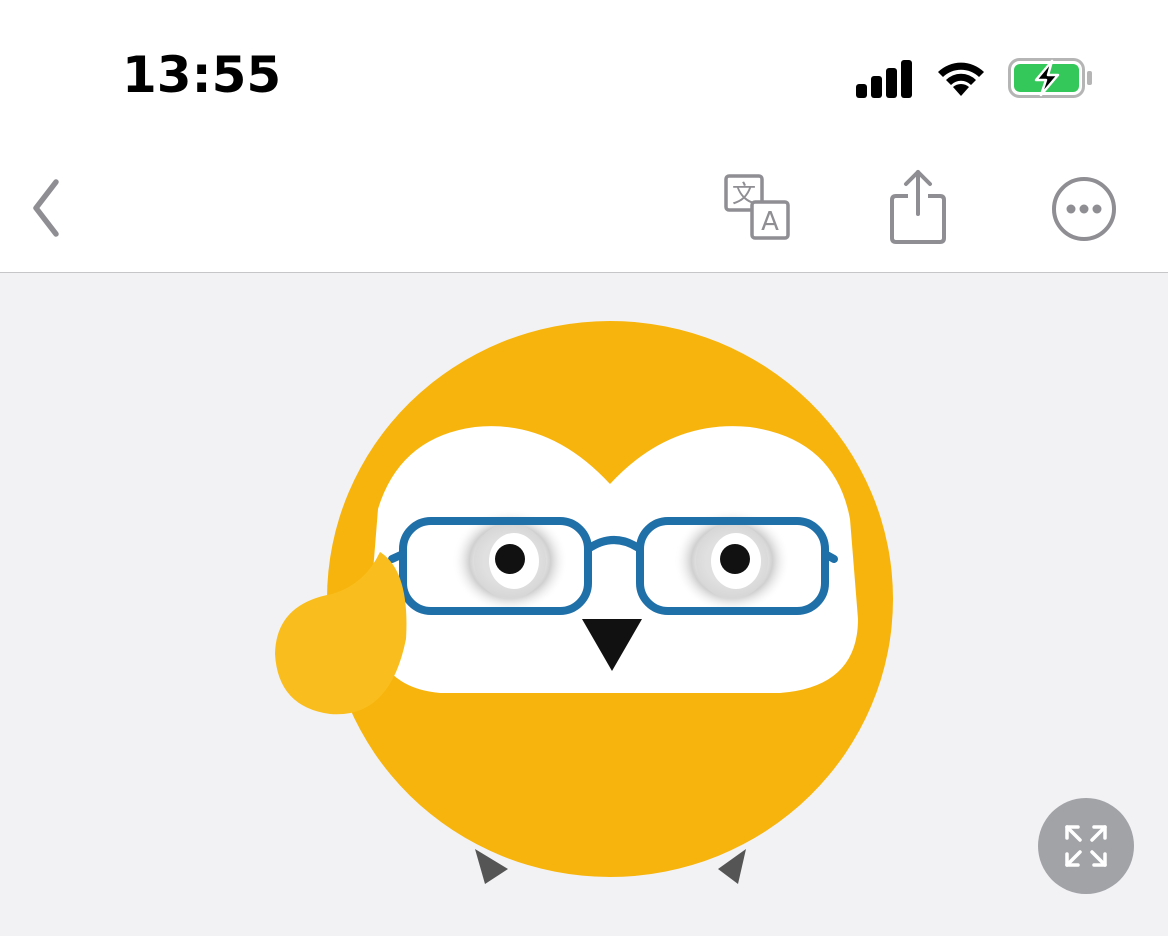 This screenshot has height=936, width=1168. What do you see at coordinates (202, 75) in the screenshot?
I see `status-time: 13:55` at bounding box center [202, 75].